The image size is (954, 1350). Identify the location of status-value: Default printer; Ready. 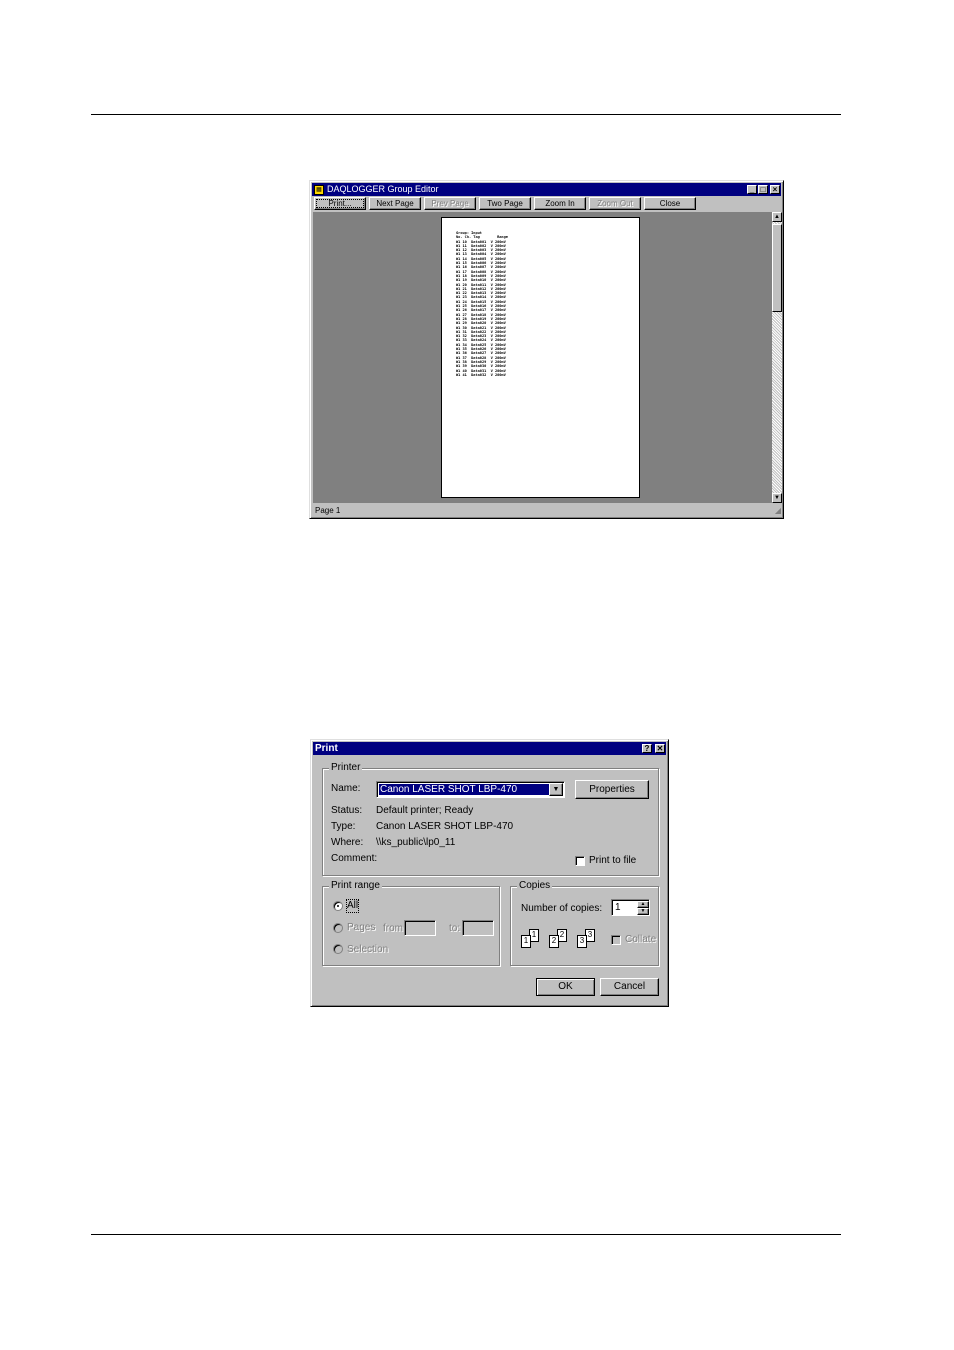
(425, 810).